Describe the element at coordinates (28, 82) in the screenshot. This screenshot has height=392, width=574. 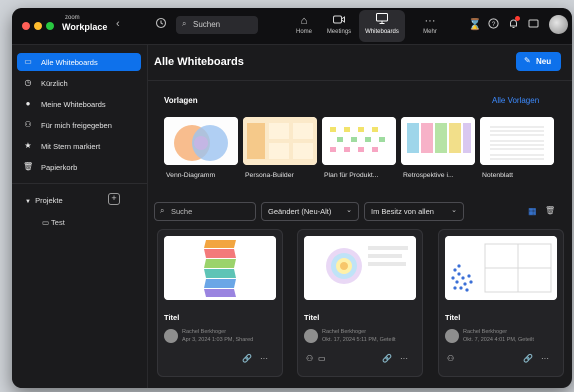
I see `clock-icon: ◷` at that location.